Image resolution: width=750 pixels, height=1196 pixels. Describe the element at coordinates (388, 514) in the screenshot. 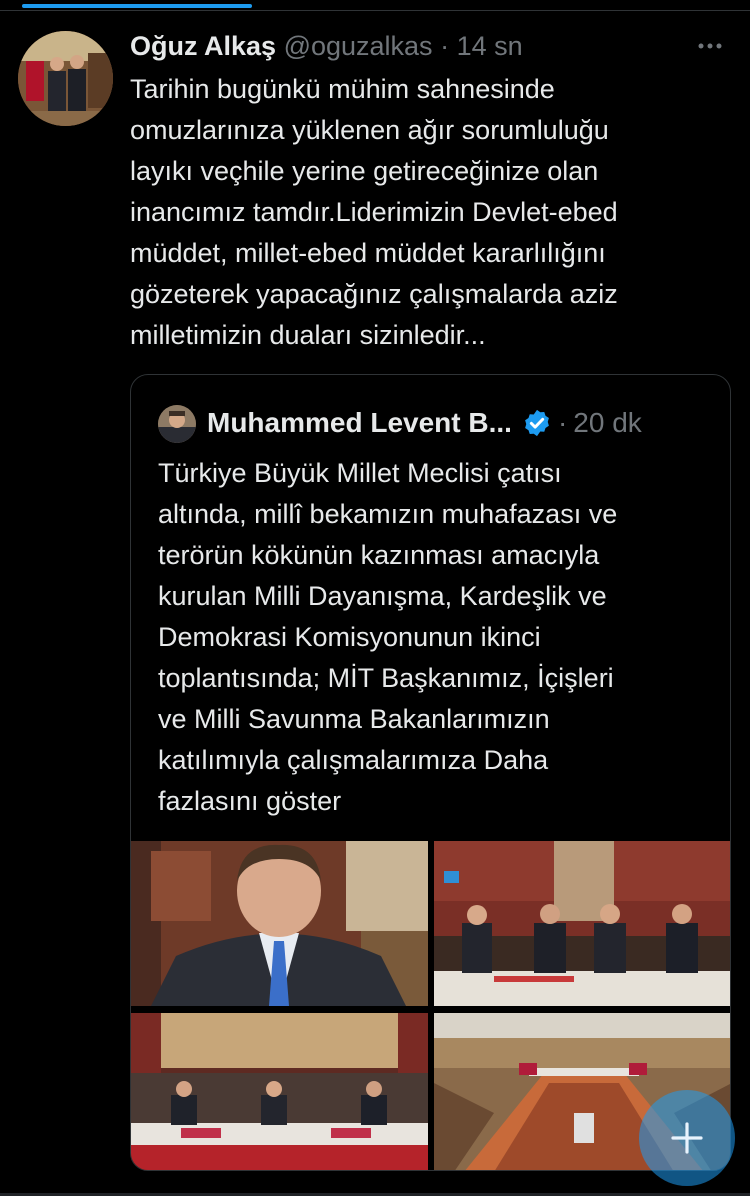

I see `quoted-text-line: altında, millî bekamızın muhafazası ve` at that location.